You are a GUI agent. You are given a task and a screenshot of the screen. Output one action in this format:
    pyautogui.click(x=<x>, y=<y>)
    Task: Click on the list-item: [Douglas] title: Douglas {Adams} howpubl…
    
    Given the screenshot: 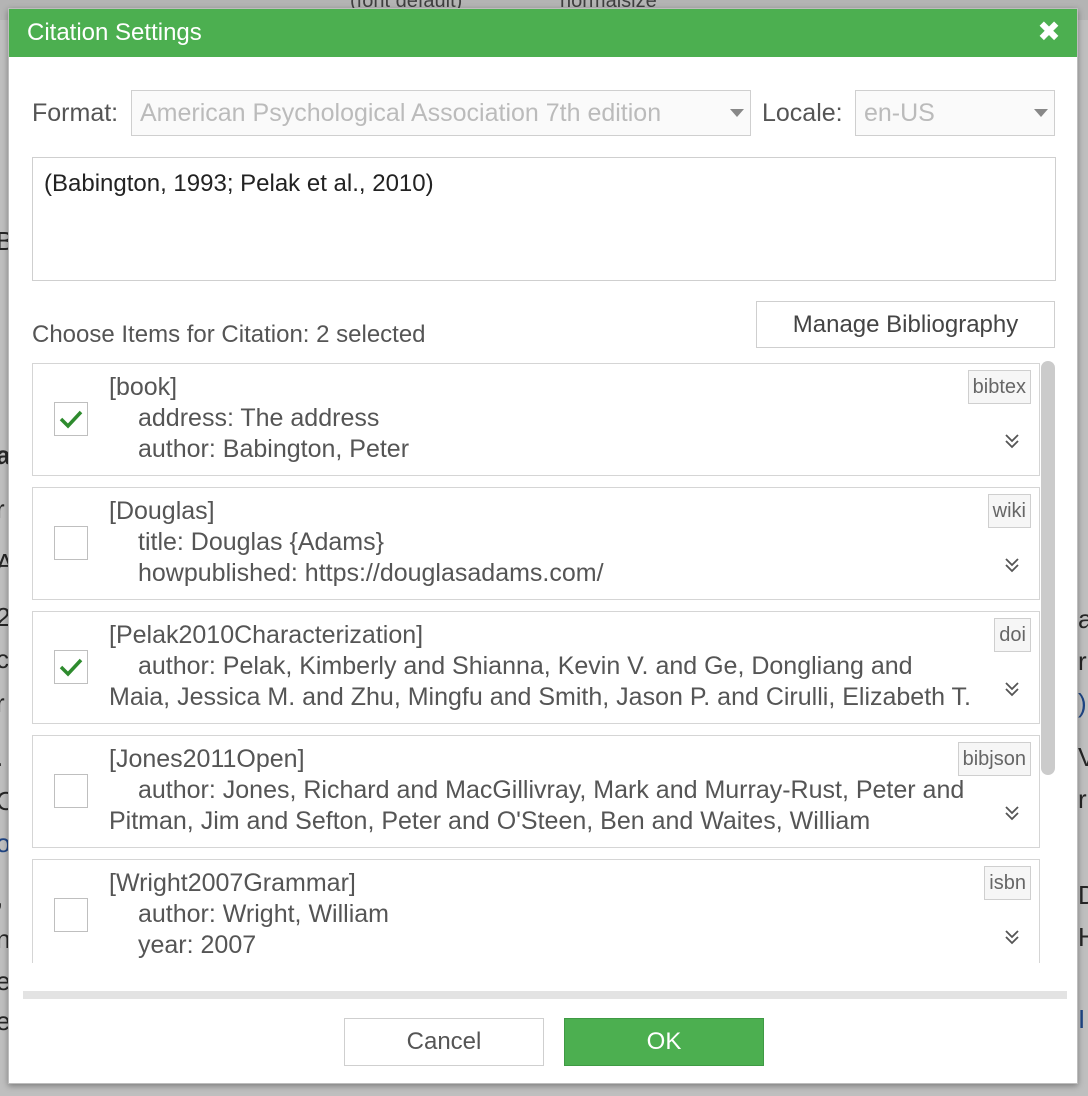 What is the action you would take?
    pyautogui.click(x=536, y=543)
    